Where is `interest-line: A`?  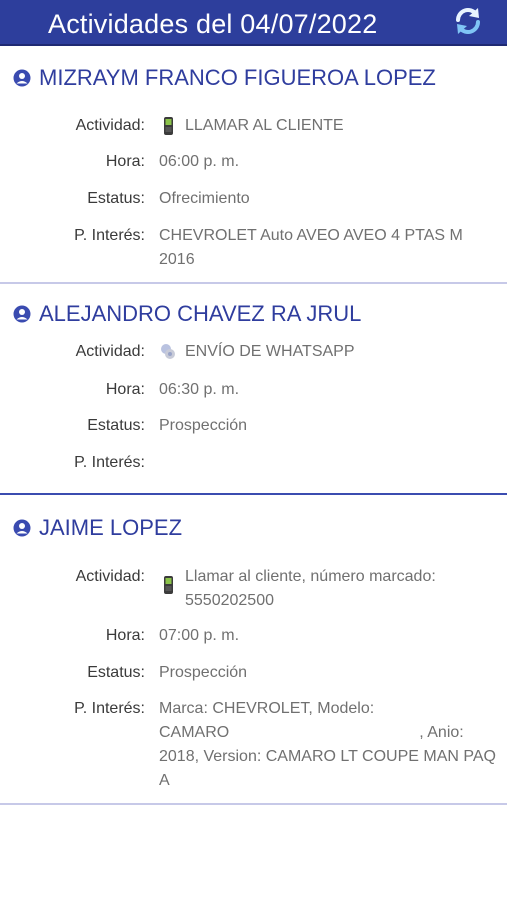 interest-line: A is located at coordinates (164, 780).